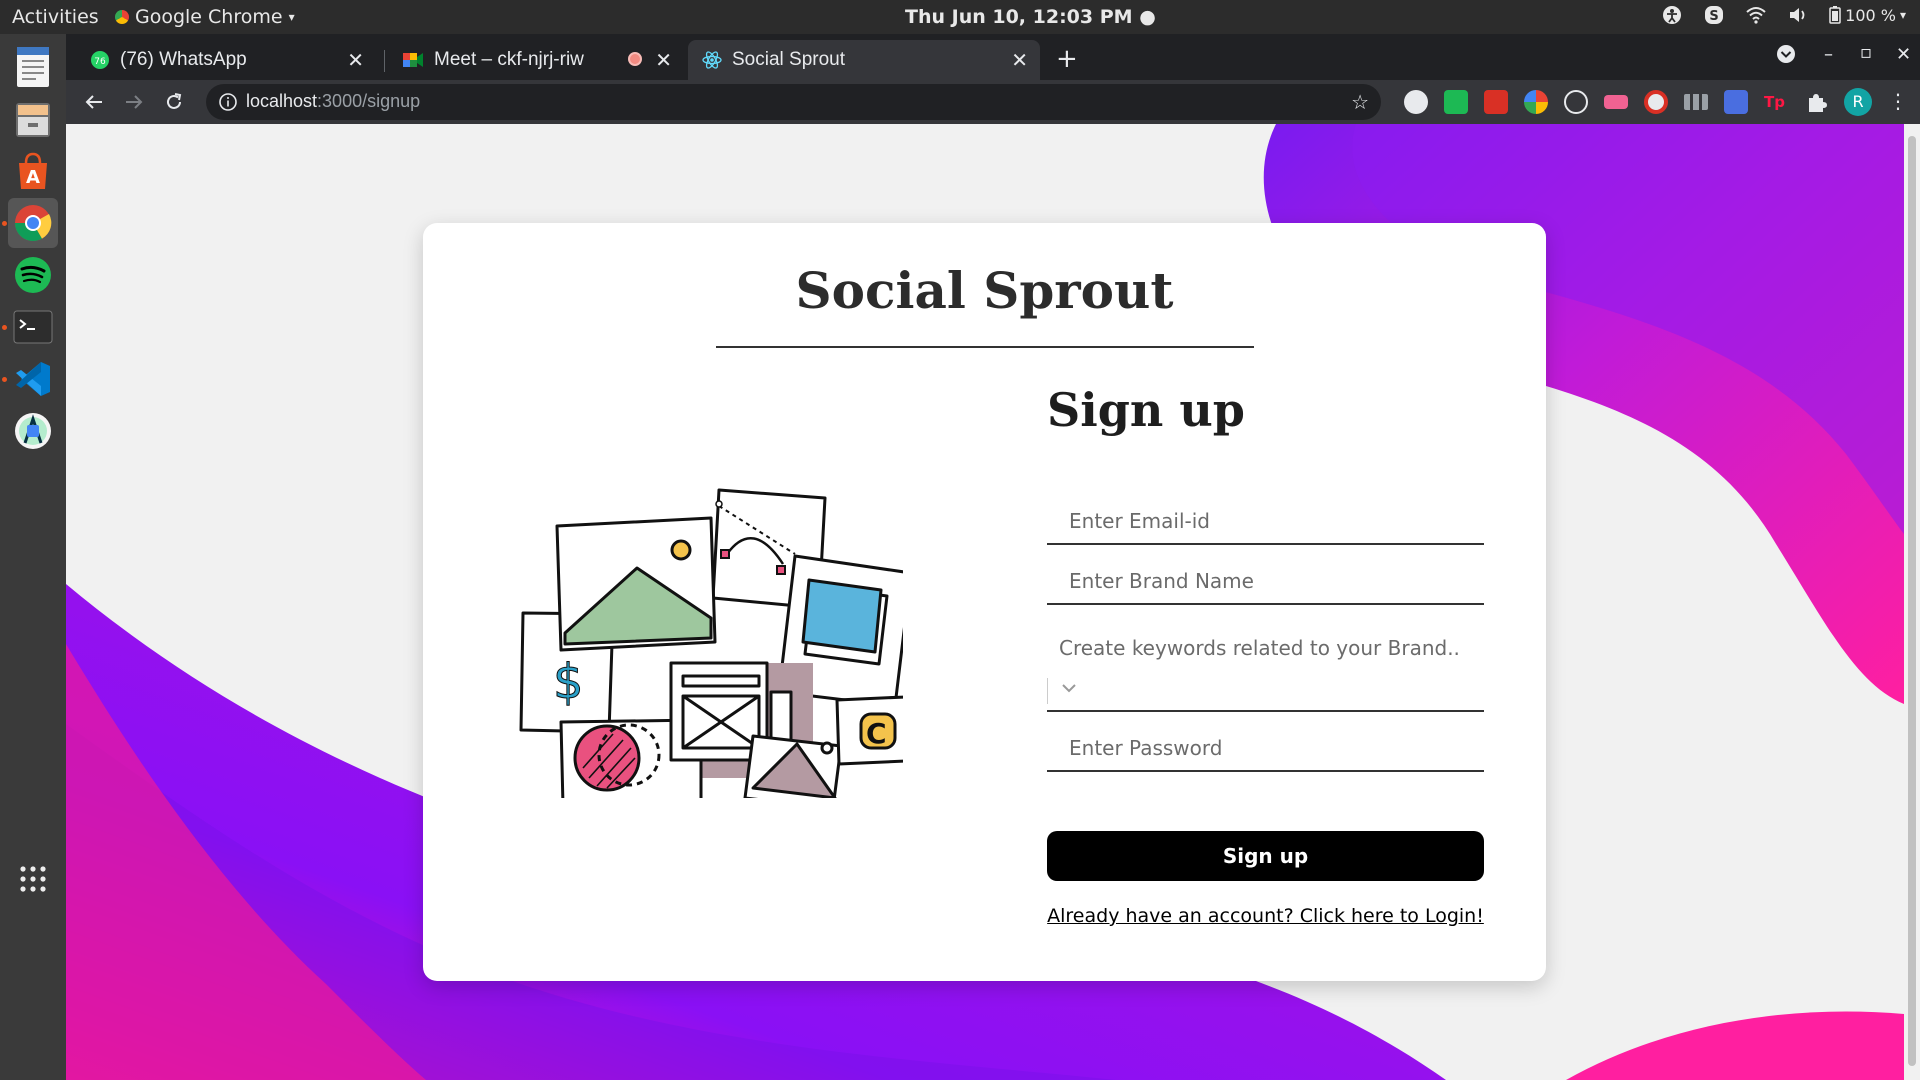 This screenshot has height=1080, width=1920. I want to click on wifi-icon, so click(1756, 15).